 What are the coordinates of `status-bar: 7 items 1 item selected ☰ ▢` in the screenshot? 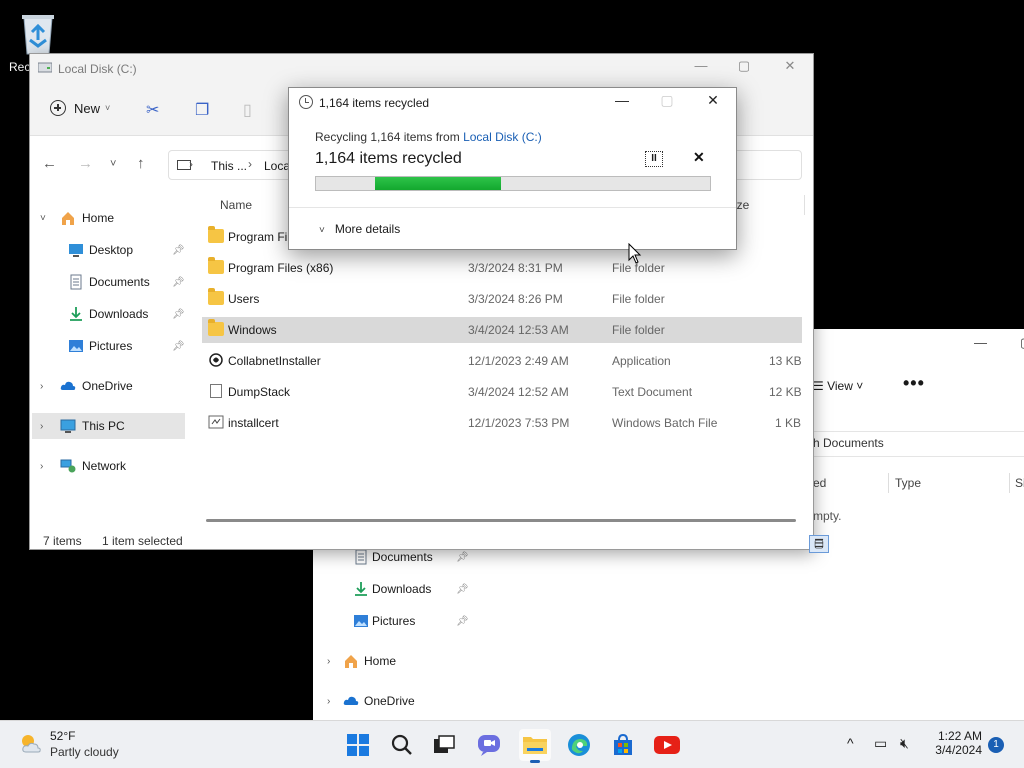 It's located at (429, 542).